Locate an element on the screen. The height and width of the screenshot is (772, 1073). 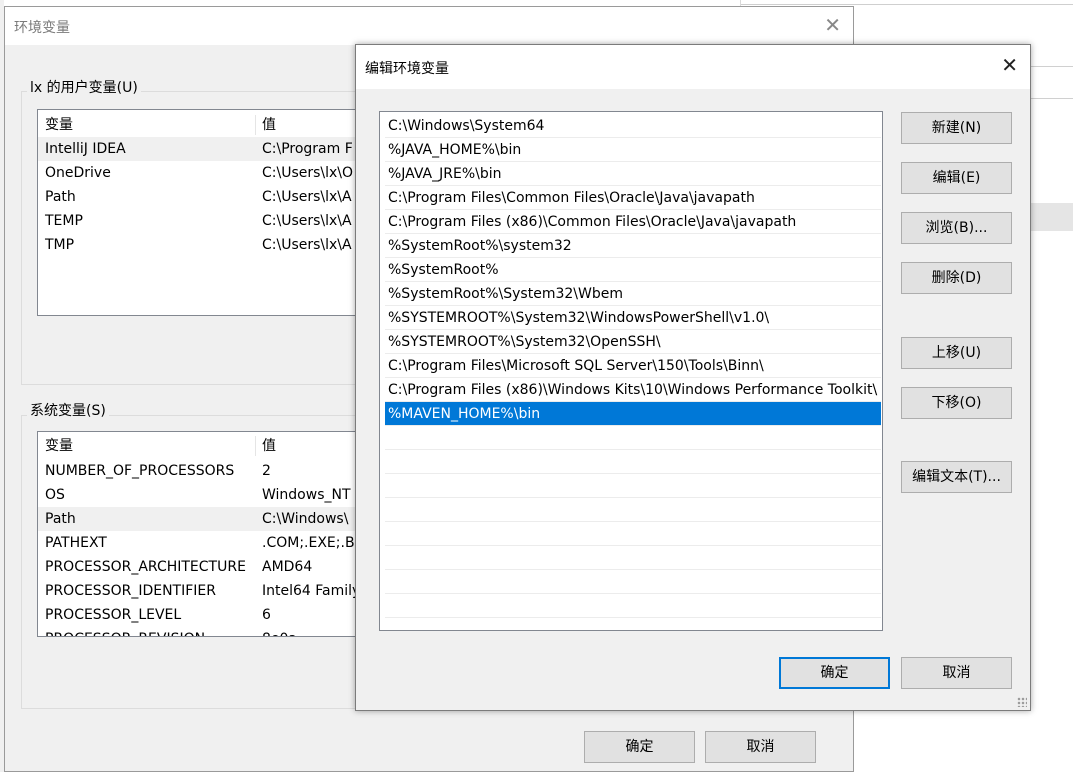
env-titlebar: 环境变量 ✕ is located at coordinates (429, 26).